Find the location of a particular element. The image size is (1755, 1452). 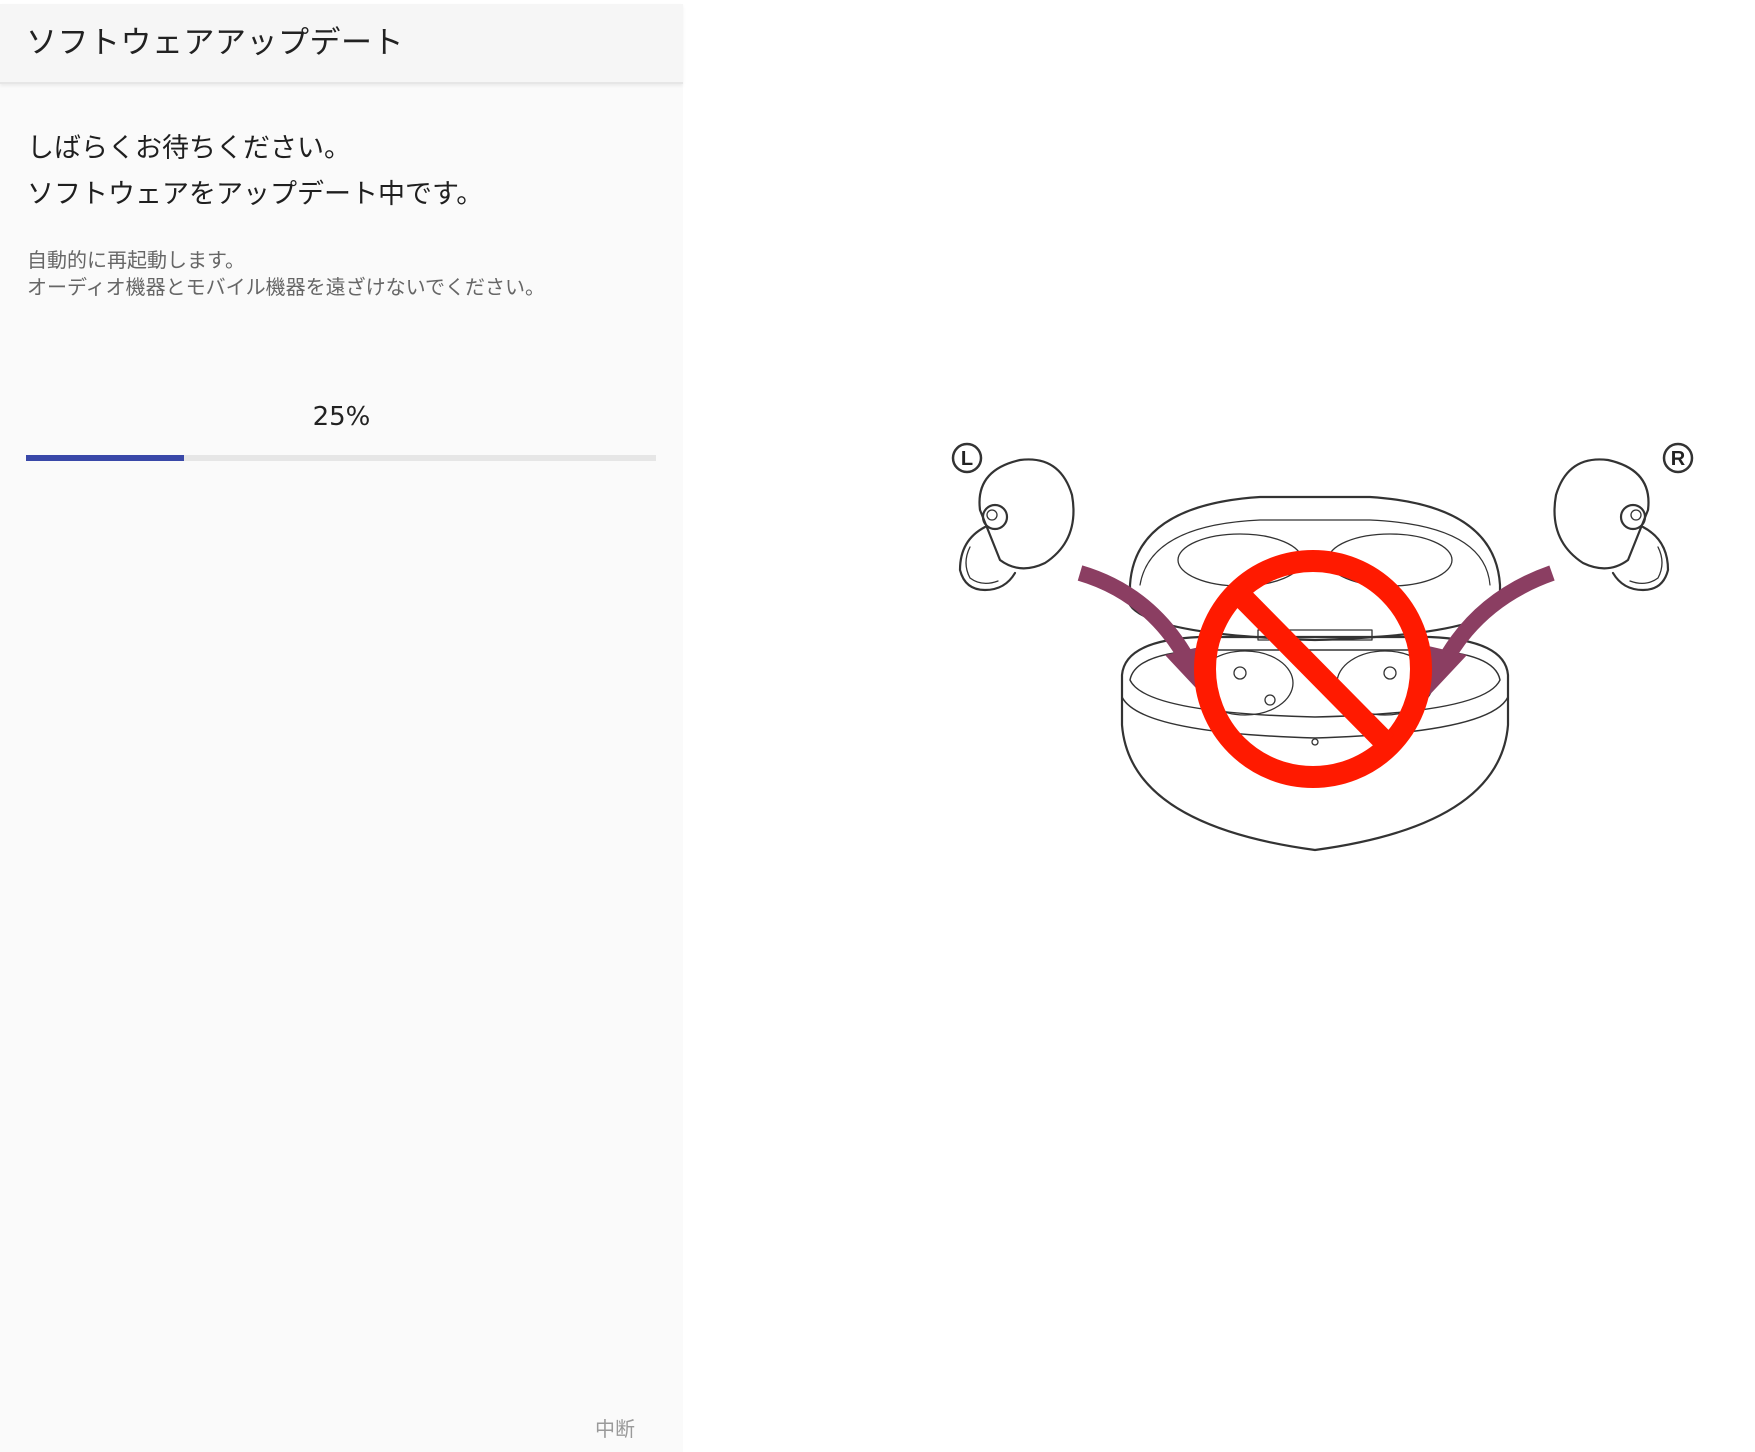

status-message-line-2: ソフトウェアをアップデート中です。 is located at coordinates (255, 194).